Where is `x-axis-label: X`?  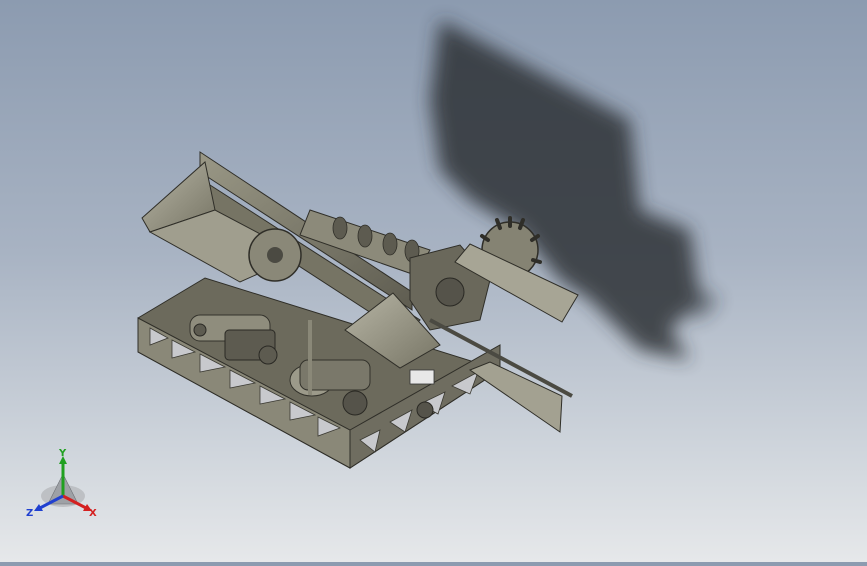 x-axis-label: X is located at coordinates (93, 513).